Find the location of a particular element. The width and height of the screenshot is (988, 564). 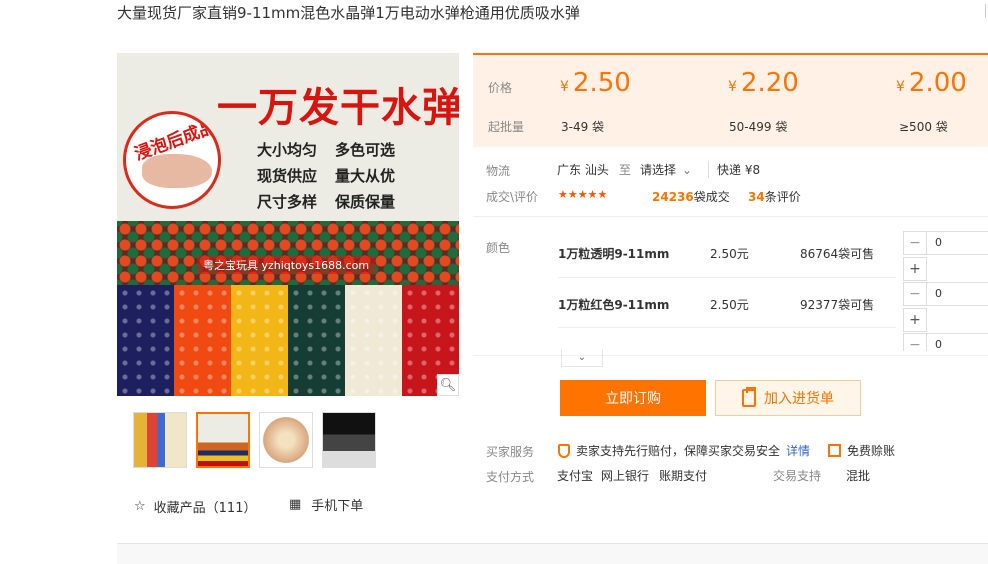

feature-text: 尺寸多样 is located at coordinates (287, 202).